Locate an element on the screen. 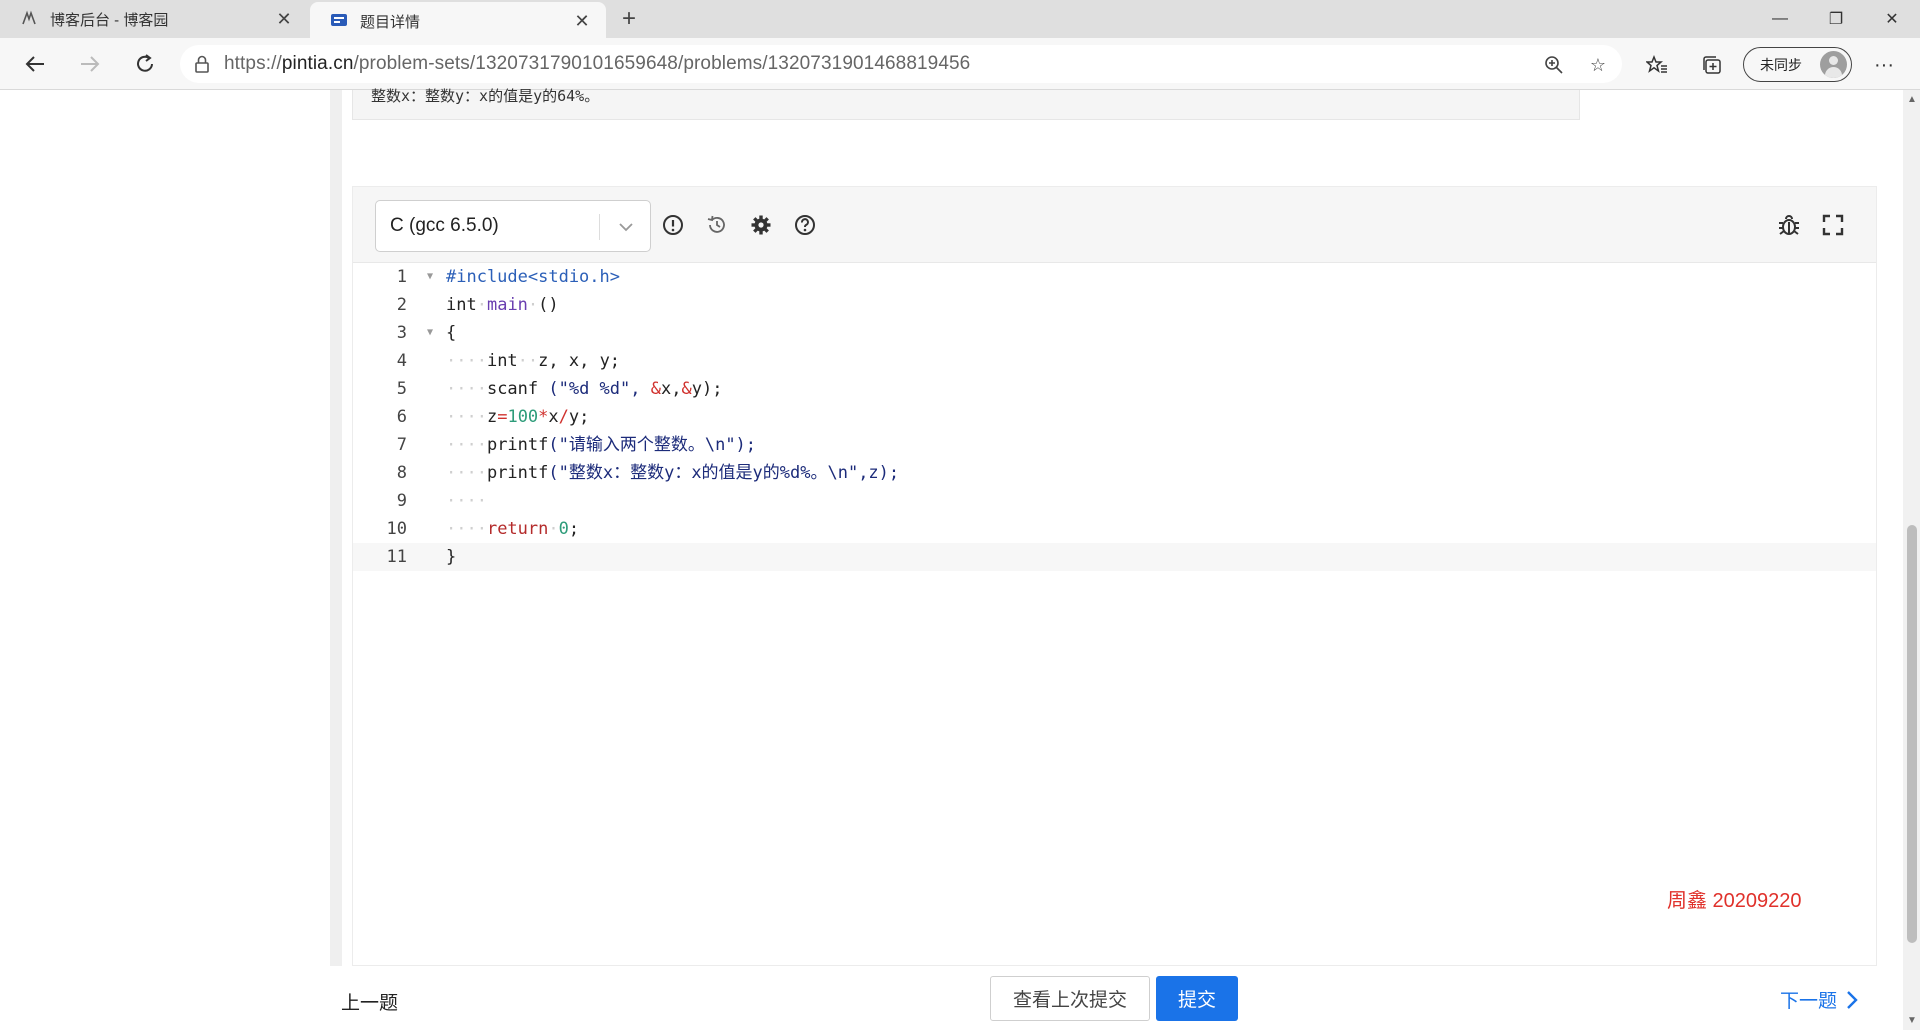 Image resolution: width=1920 pixels, height=1030 pixels. sample-output-box: 整数x：整数y：x的值是y的64%。 is located at coordinates (966, 103).